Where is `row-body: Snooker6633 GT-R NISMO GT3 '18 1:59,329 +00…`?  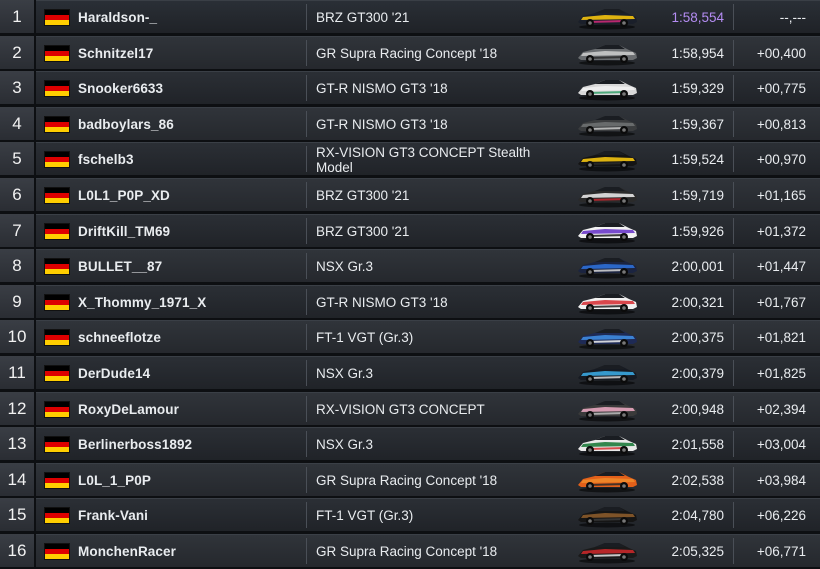 row-body: Snooker6633 GT-R NISMO GT3 '18 1:59,329 +00… is located at coordinates (428, 87).